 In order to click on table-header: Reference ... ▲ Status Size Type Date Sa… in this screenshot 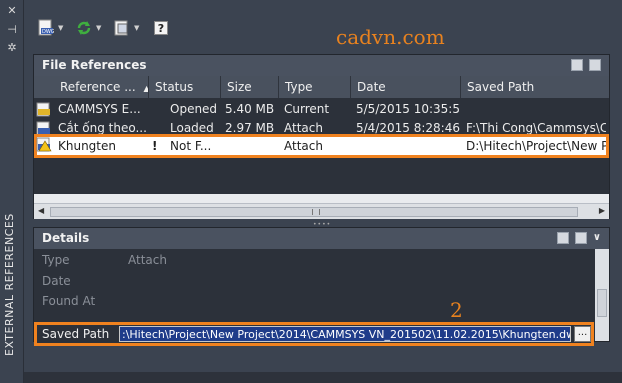, I will do `click(321, 87)`.